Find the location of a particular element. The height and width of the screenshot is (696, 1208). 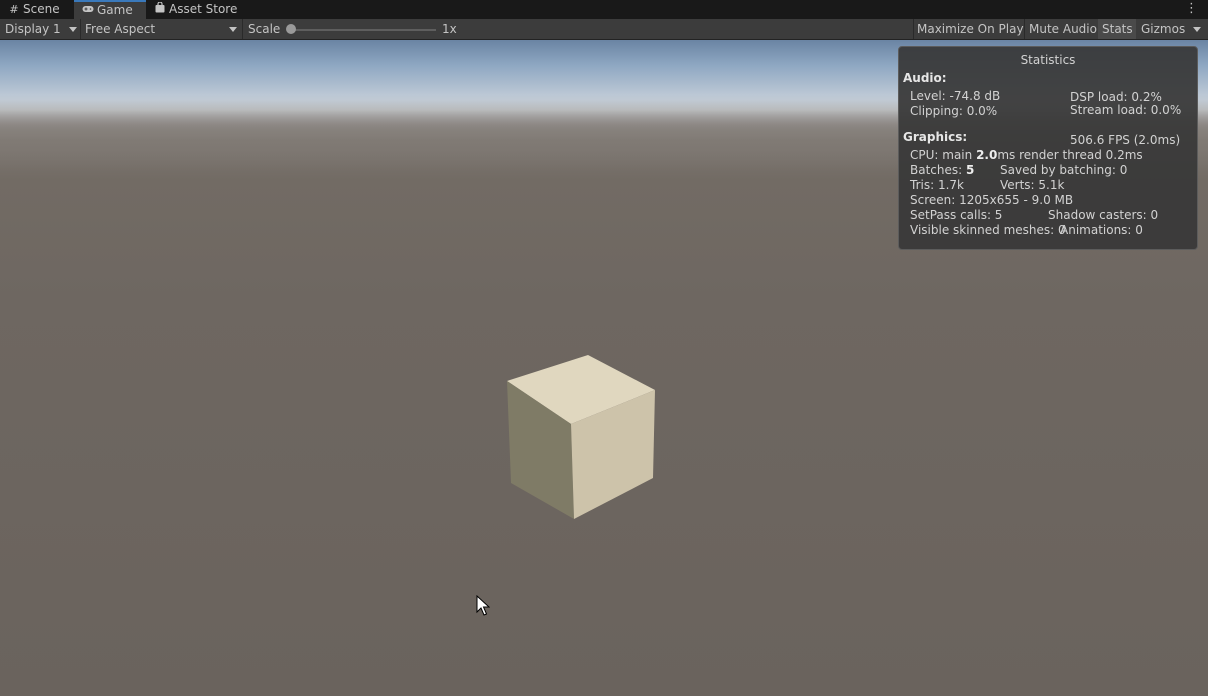

gizmos-dropdown-label: Gizmos is located at coordinates (1163, 29).